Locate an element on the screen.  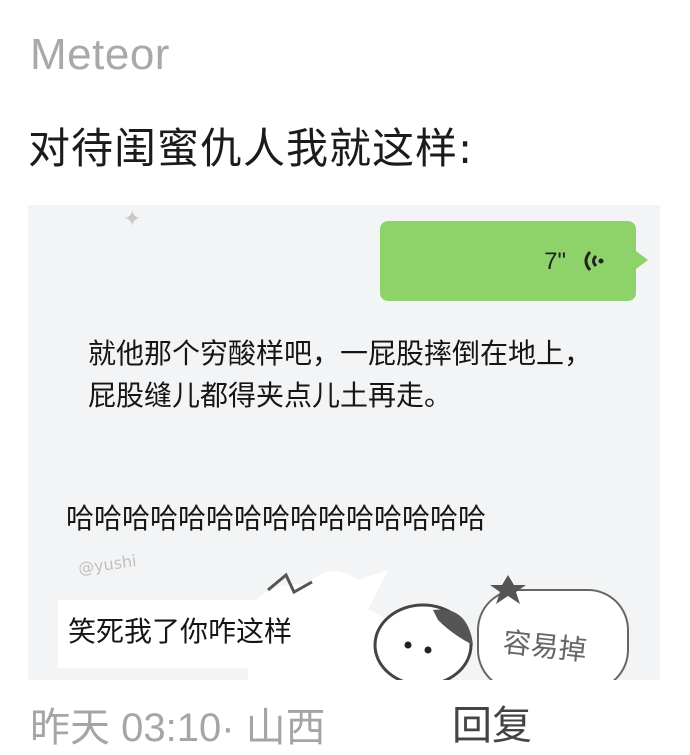
voice-duration: 7" is located at coordinates (555, 261).